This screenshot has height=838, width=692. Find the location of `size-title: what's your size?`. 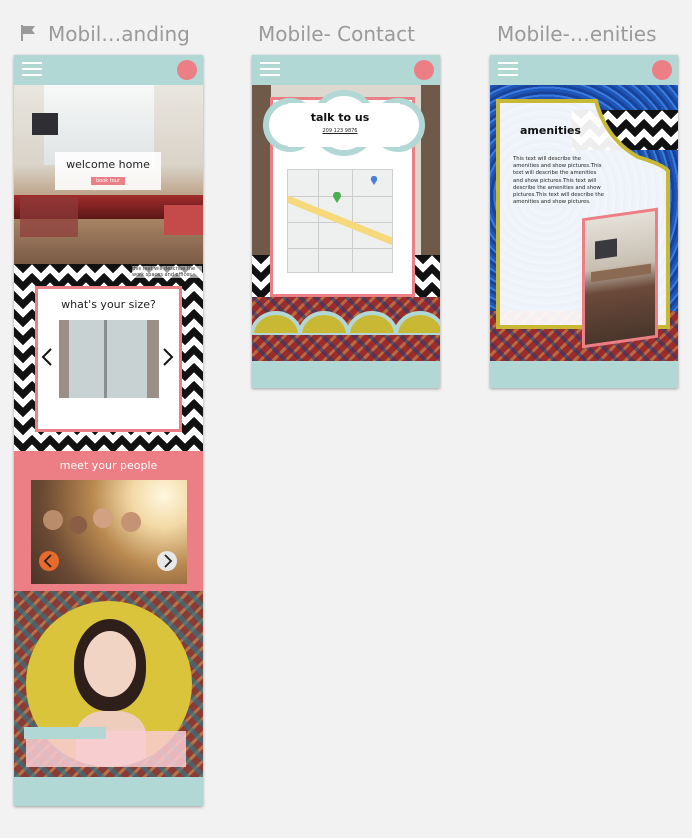

size-title: what's your size? is located at coordinates (108, 304).